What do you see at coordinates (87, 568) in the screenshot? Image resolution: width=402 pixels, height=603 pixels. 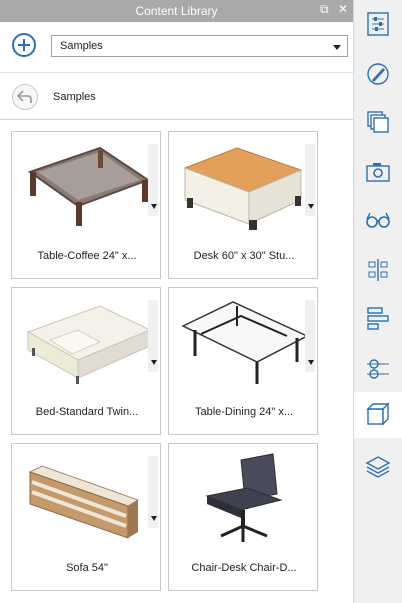 I see `item-label: Sofa 54"` at bounding box center [87, 568].